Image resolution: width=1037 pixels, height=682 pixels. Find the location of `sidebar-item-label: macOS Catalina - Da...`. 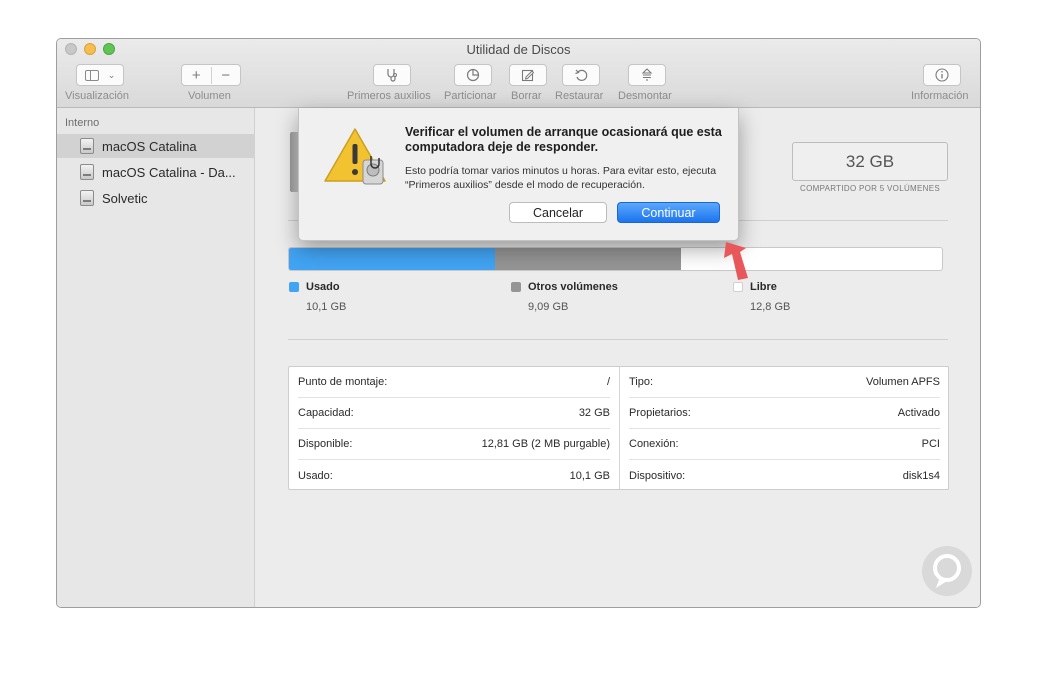

sidebar-item-label: macOS Catalina - Da... is located at coordinates (169, 172).